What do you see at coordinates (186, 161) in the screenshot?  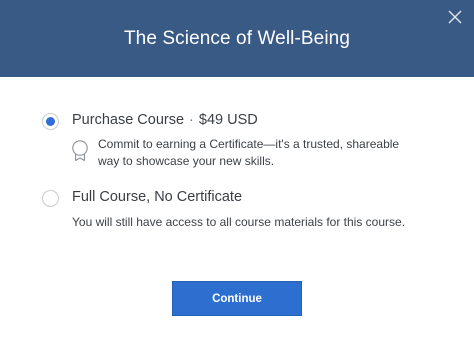 I see `description-line-2: way to showcase your new skills.` at bounding box center [186, 161].